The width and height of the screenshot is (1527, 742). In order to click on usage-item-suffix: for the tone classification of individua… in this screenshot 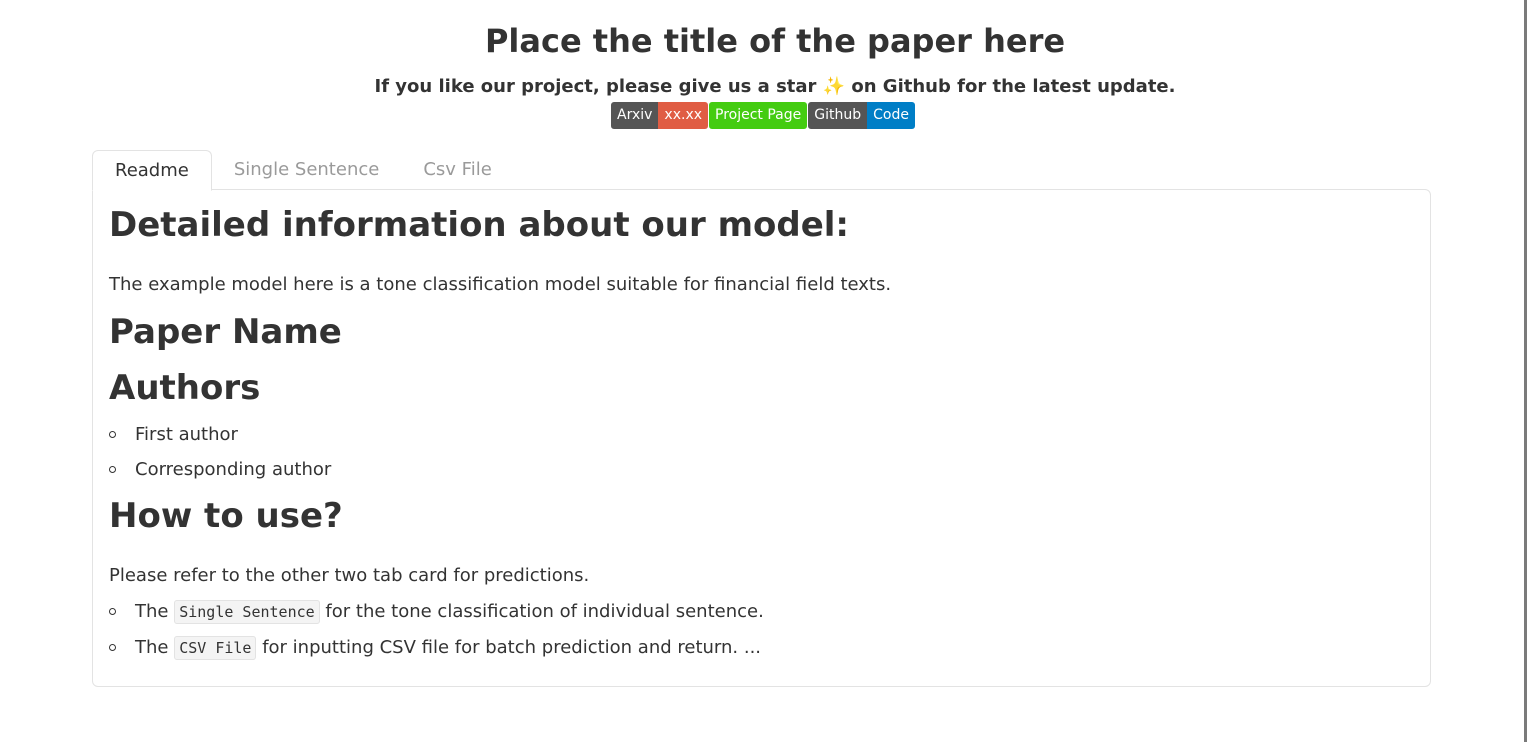, I will do `click(544, 611)`.